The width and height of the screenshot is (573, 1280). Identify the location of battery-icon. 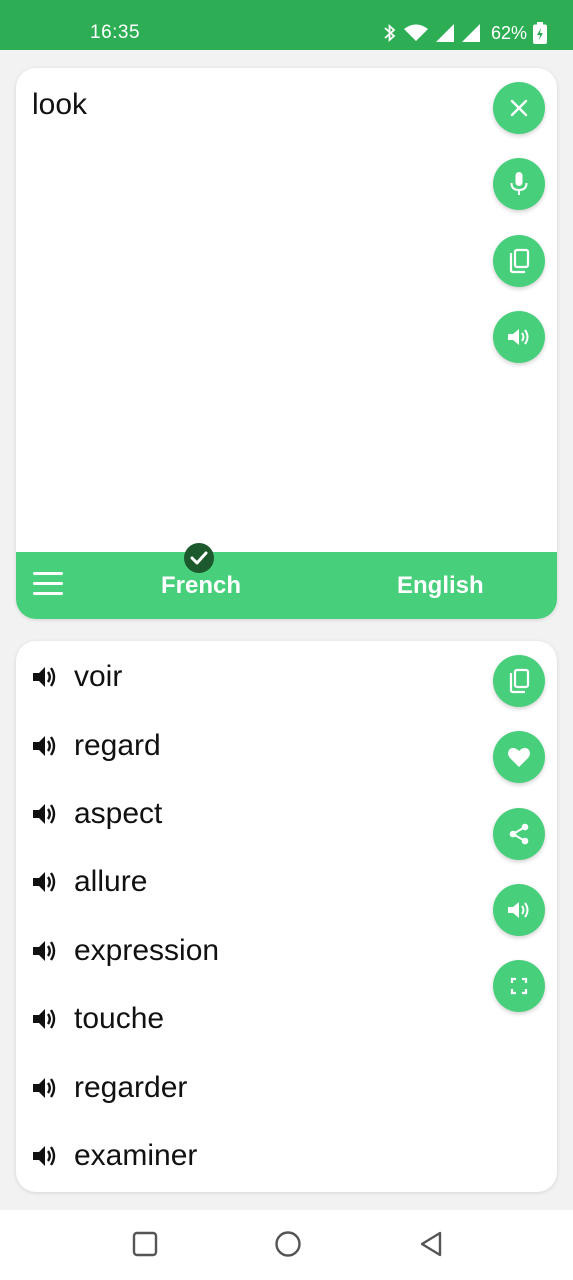
(540, 33).